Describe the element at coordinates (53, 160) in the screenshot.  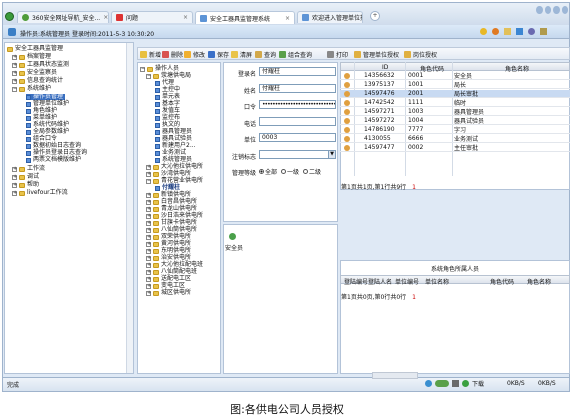
I see `nav-subitem: 两票文档模版维护` at that location.